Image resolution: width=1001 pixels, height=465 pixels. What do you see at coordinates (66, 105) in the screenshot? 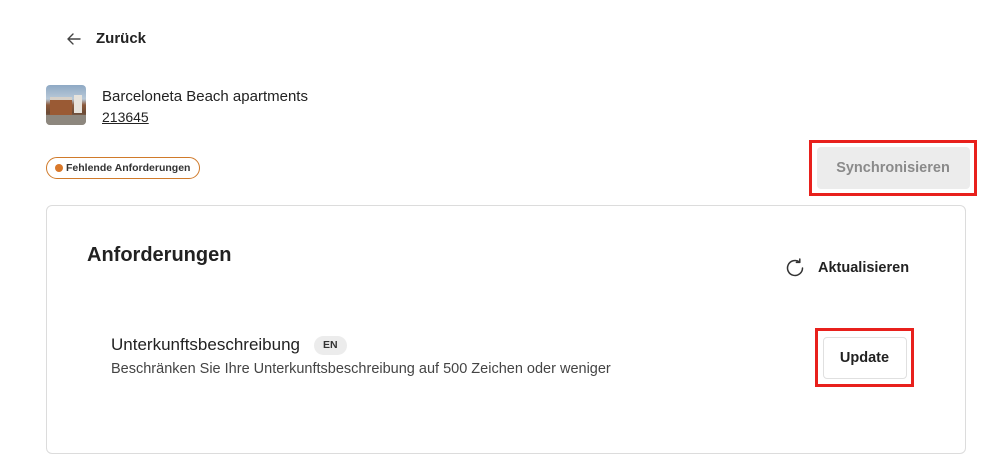
I see `property-thumbnail` at bounding box center [66, 105].